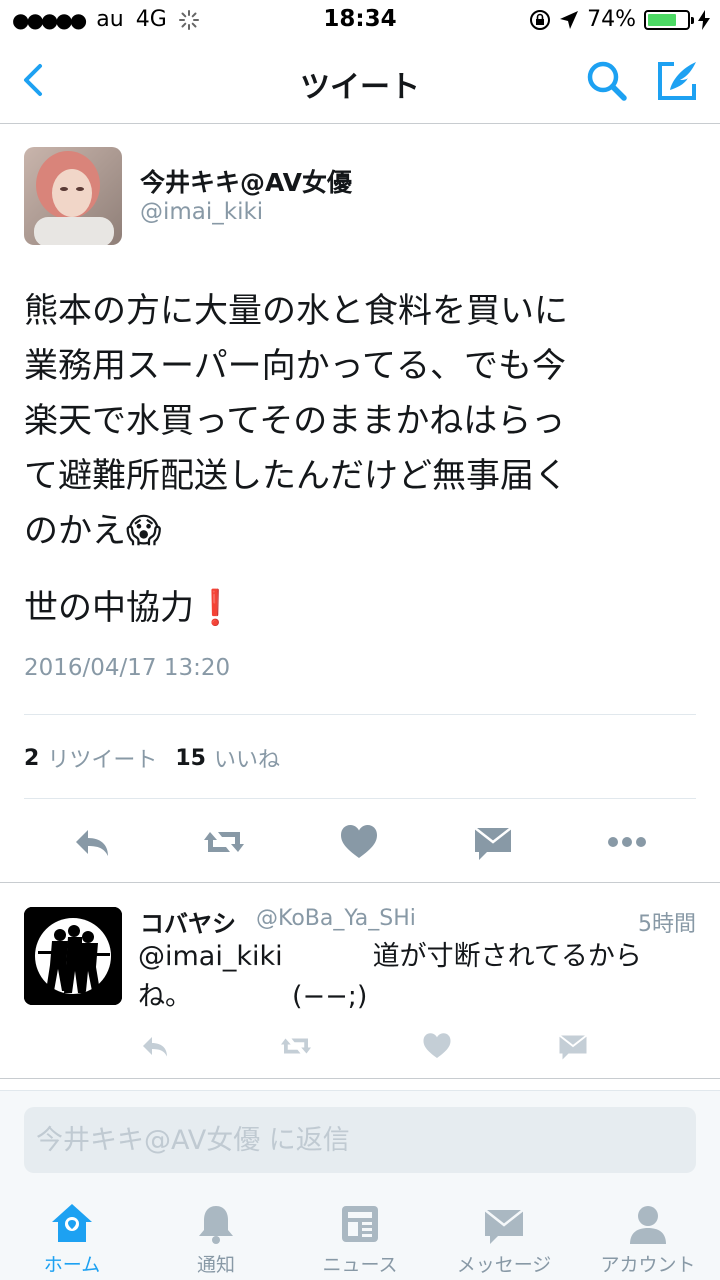 The width and height of the screenshot is (720, 1280). I want to click on author-display-name: 今井キキ@AV女優, so click(246, 181).